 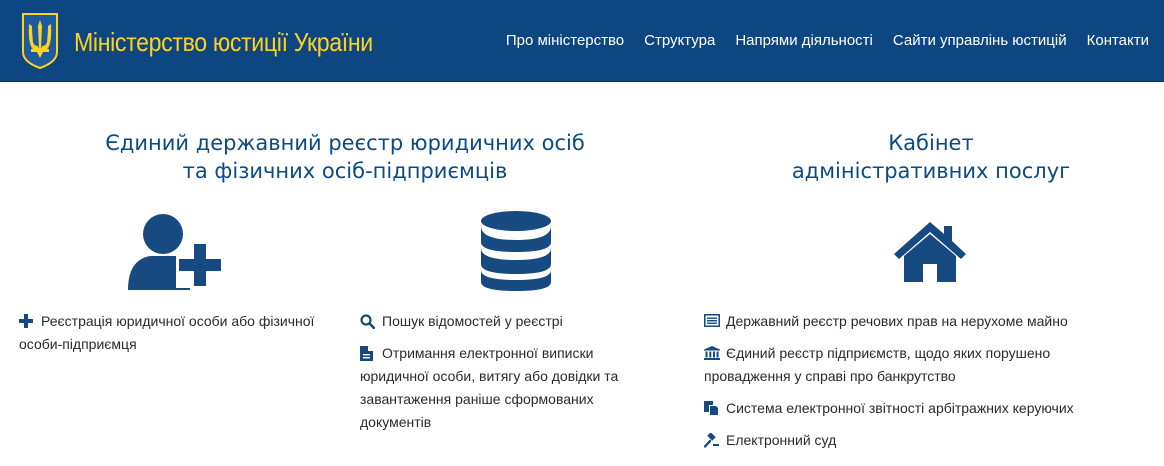 What do you see at coordinates (980, 41) in the screenshot?
I see `nav-justice-sites: Сайти управлінь юстицій` at bounding box center [980, 41].